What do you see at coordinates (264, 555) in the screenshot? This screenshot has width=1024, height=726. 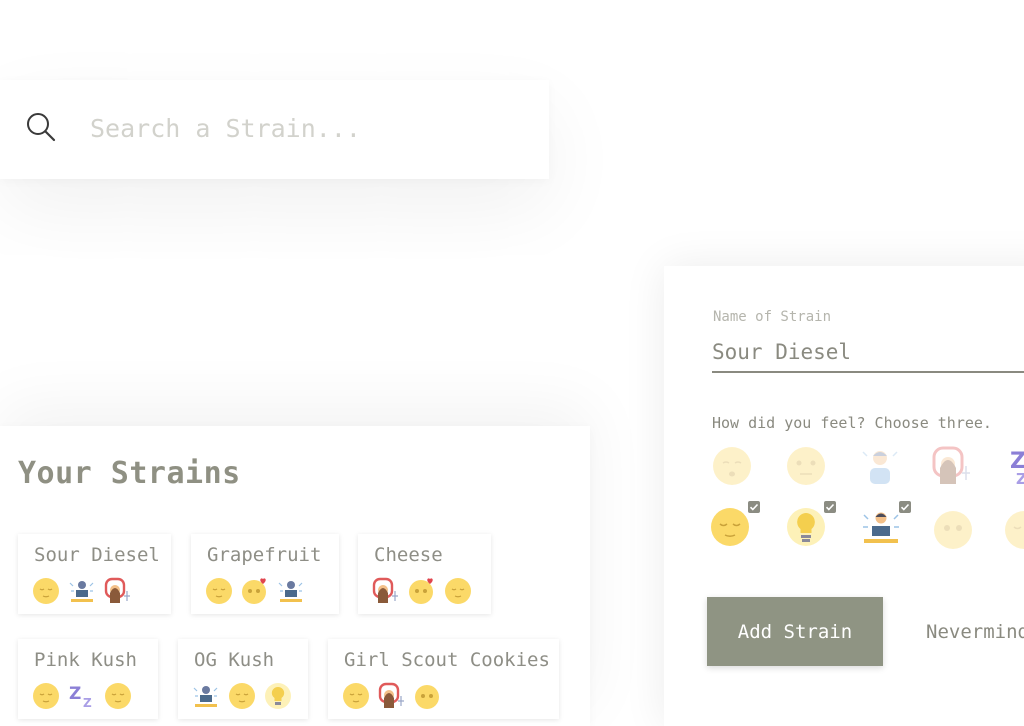 I see `strain-name: Grapefruit` at bounding box center [264, 555].